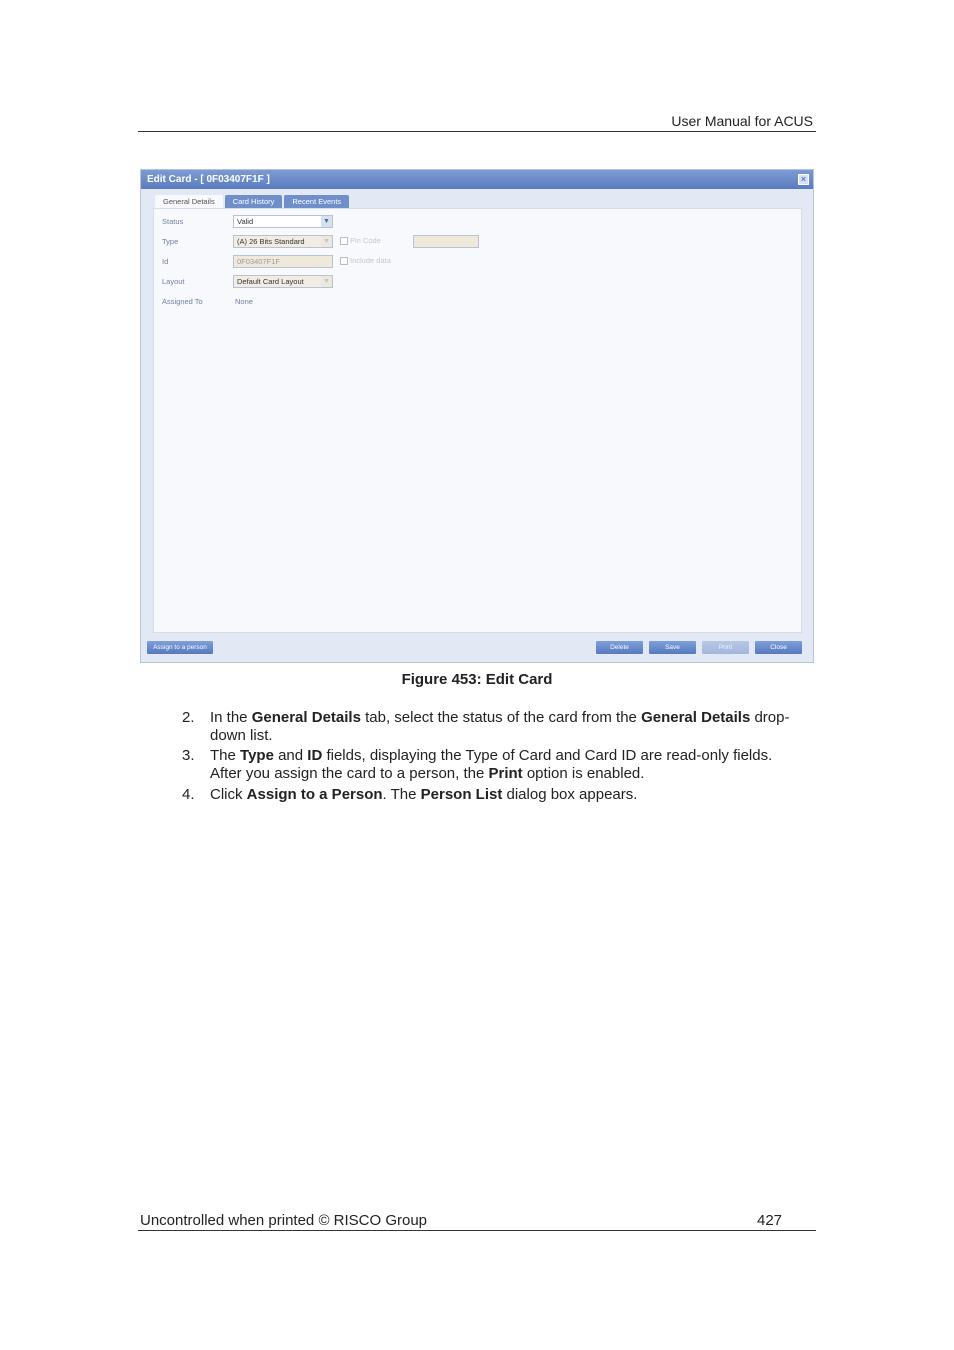 Image resolution: width=954 pixels, height=1350 pixels. I want to click on assign-to-person-button: Assign to a person, so click(180, 647).